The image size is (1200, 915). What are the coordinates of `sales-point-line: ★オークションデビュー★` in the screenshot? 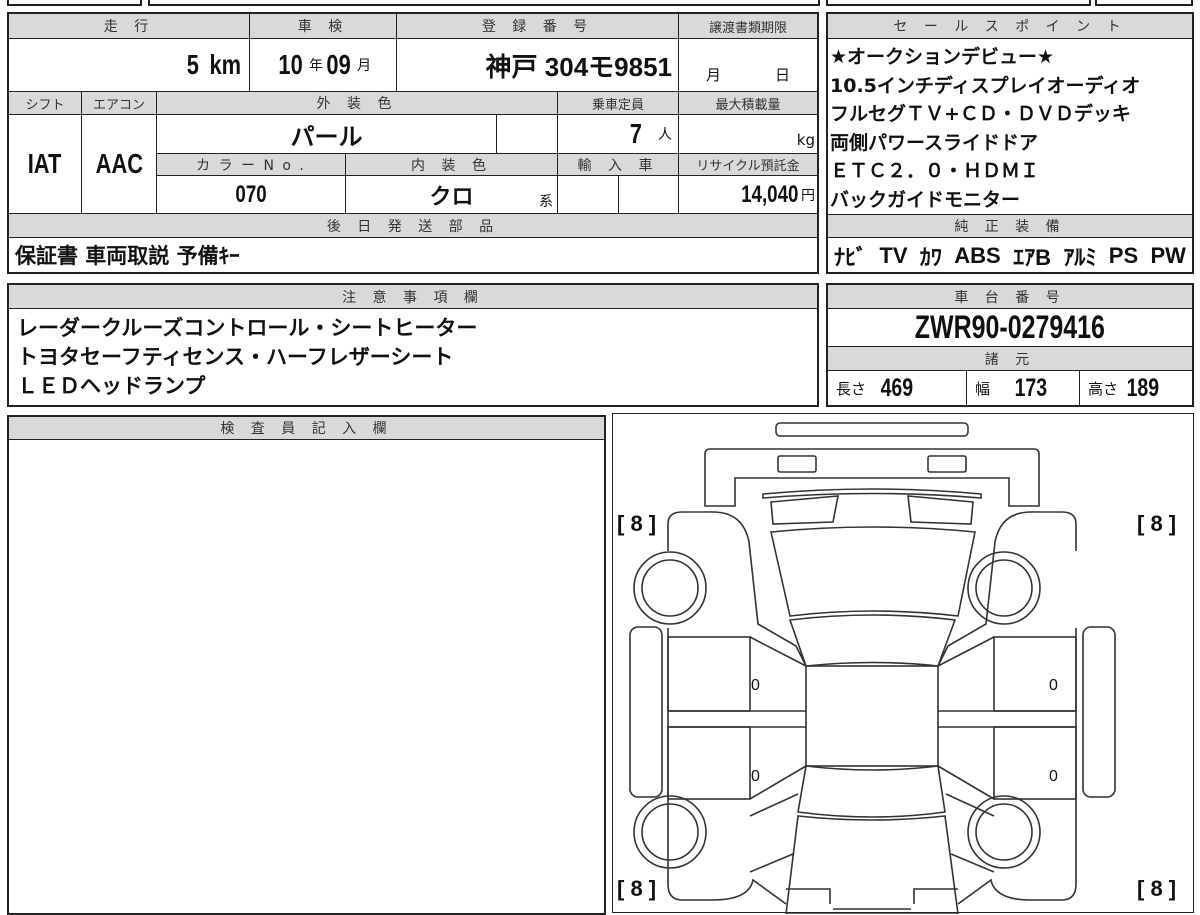 It's located at (942, 57).